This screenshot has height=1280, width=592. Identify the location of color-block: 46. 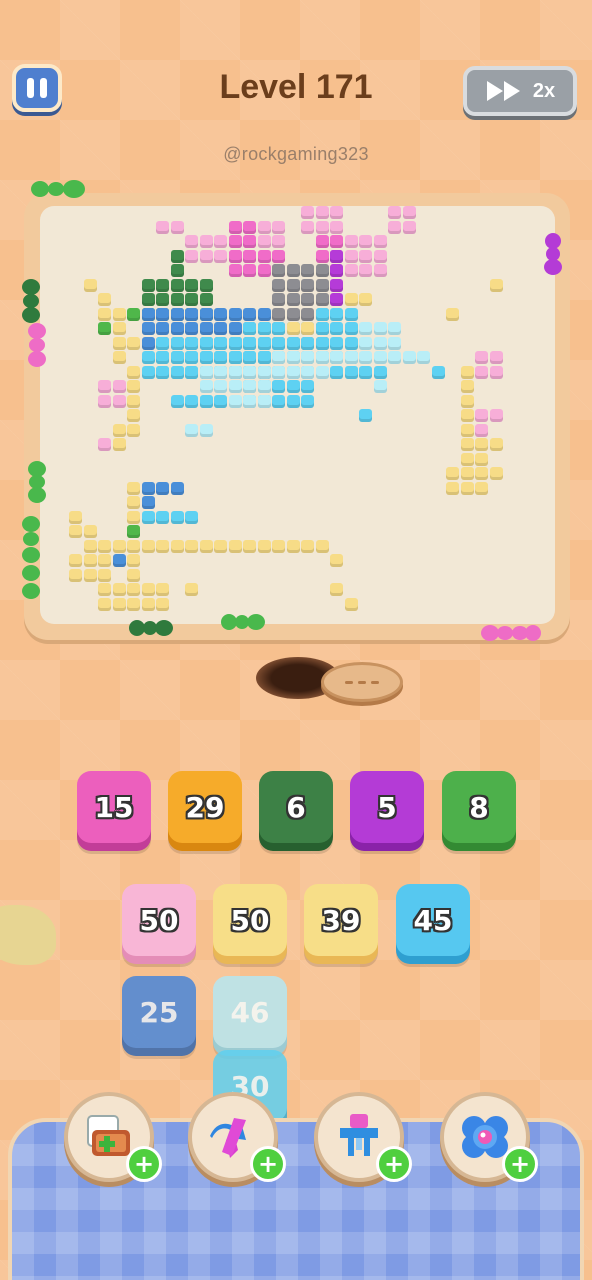
(250, 1012).